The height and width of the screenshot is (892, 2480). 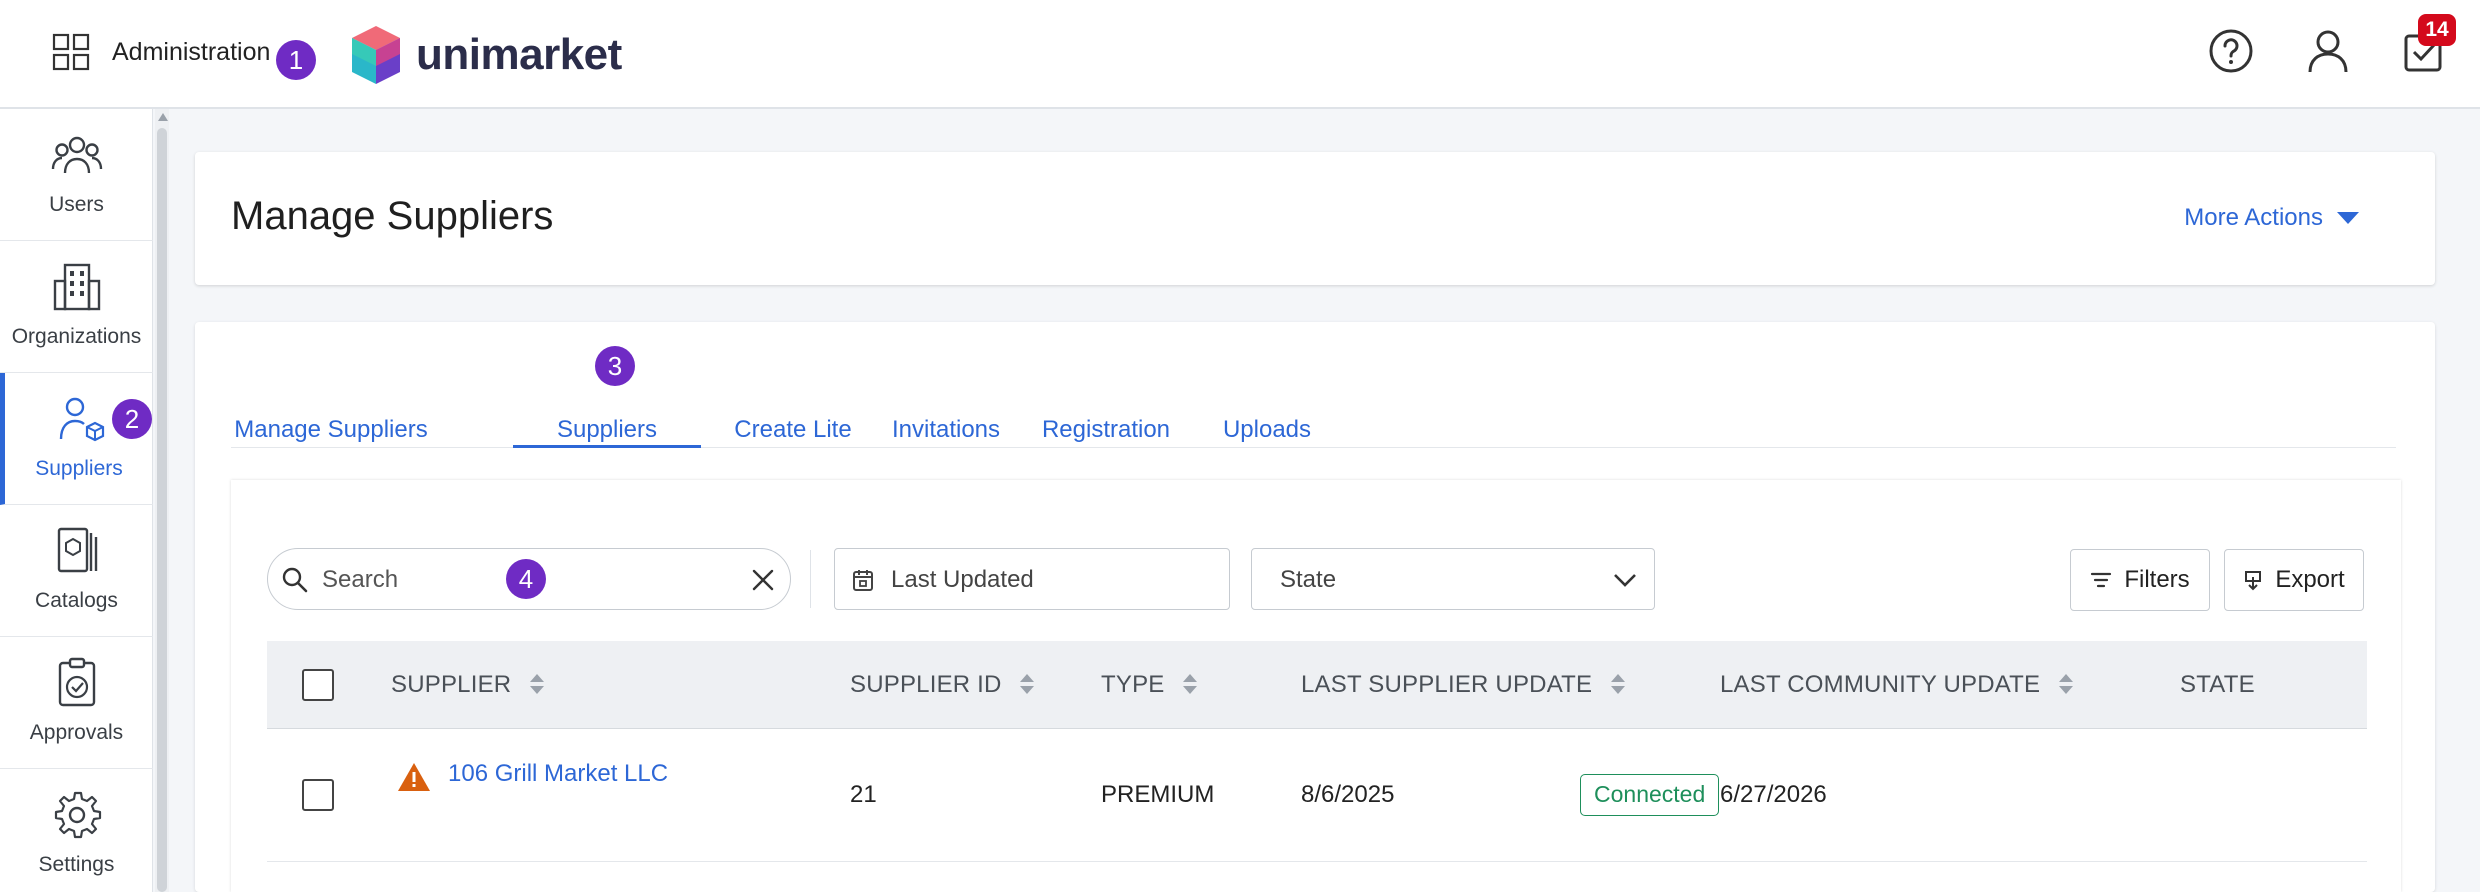 What do you see at coordinates (163, 117) in the screenshot?
I see `scroll-up-arrow-icon` at bounding box center [163, 117].